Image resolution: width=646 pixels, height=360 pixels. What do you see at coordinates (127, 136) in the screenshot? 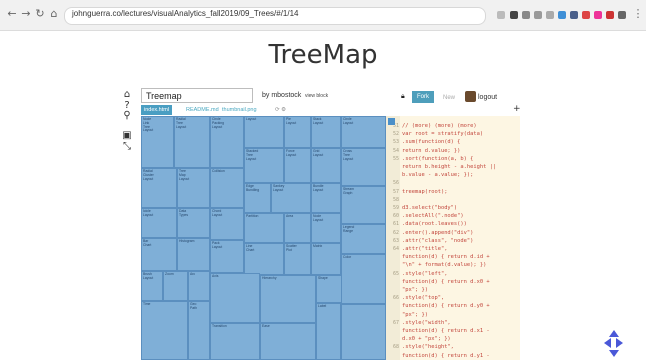
I see `save-icon: ▣` at bounding box center [127, 136].